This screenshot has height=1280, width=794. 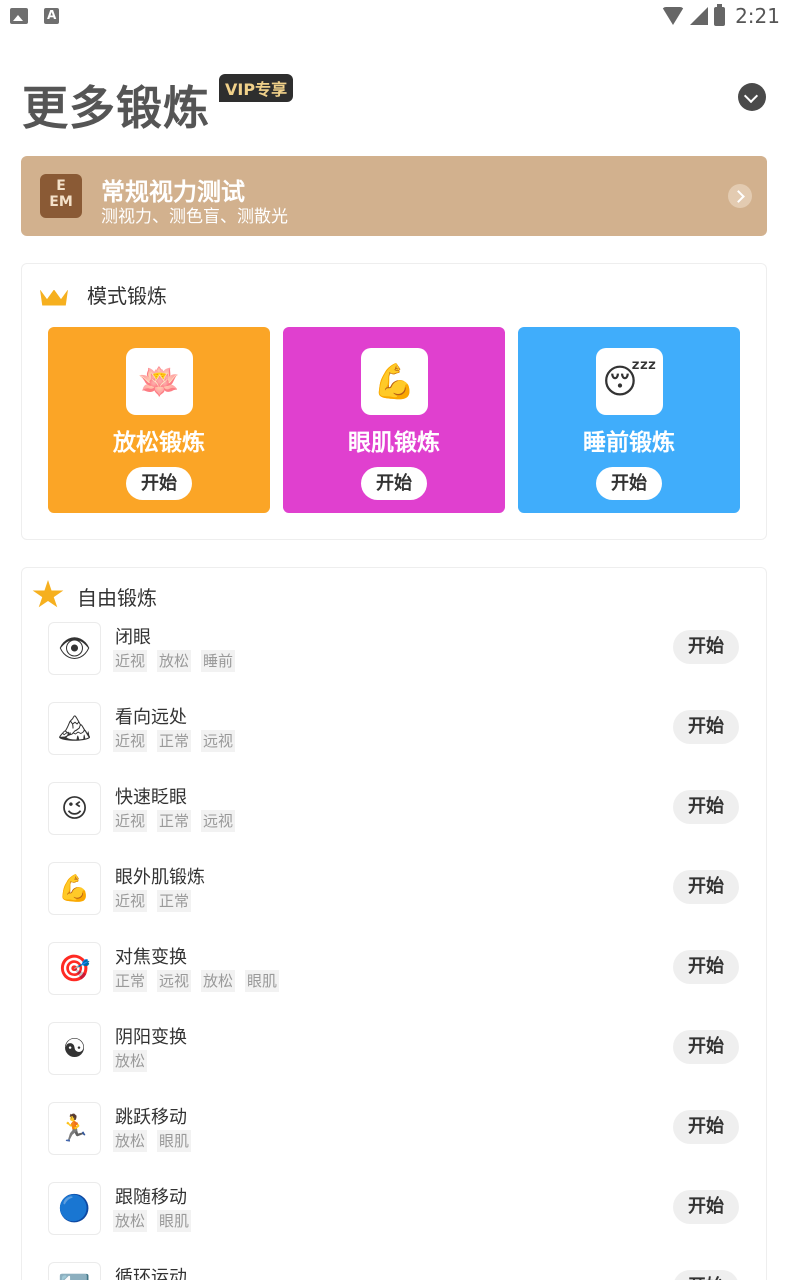 I want to click on exercise-icon: 👁, so click(x=74, y=648).